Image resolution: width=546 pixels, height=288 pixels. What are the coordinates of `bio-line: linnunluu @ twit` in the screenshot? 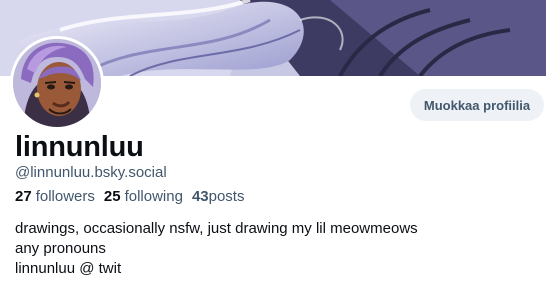 It's located at (68, 268).